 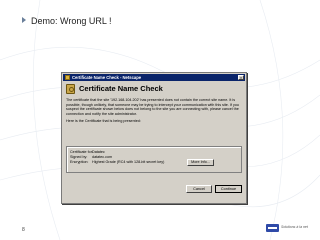 I want to click on encryption-label: Encryption:, so click(x=79, y=162).